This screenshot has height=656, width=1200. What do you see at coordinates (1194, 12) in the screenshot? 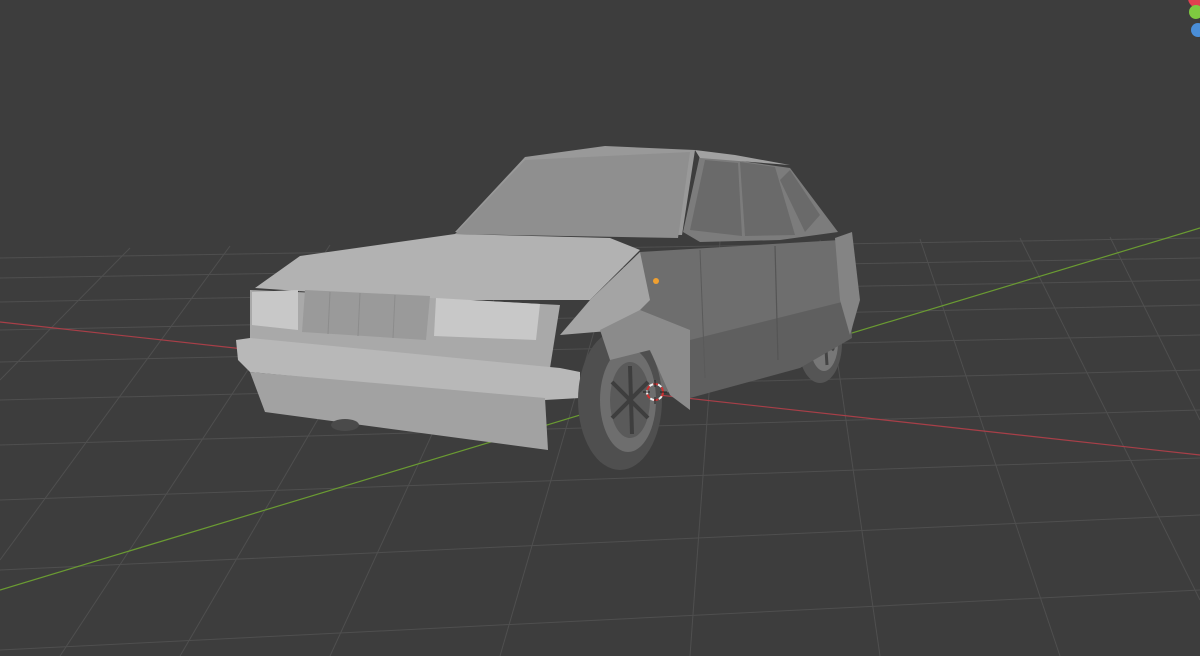
I see `y-axis-dot` at bounding box center [1194, 12].